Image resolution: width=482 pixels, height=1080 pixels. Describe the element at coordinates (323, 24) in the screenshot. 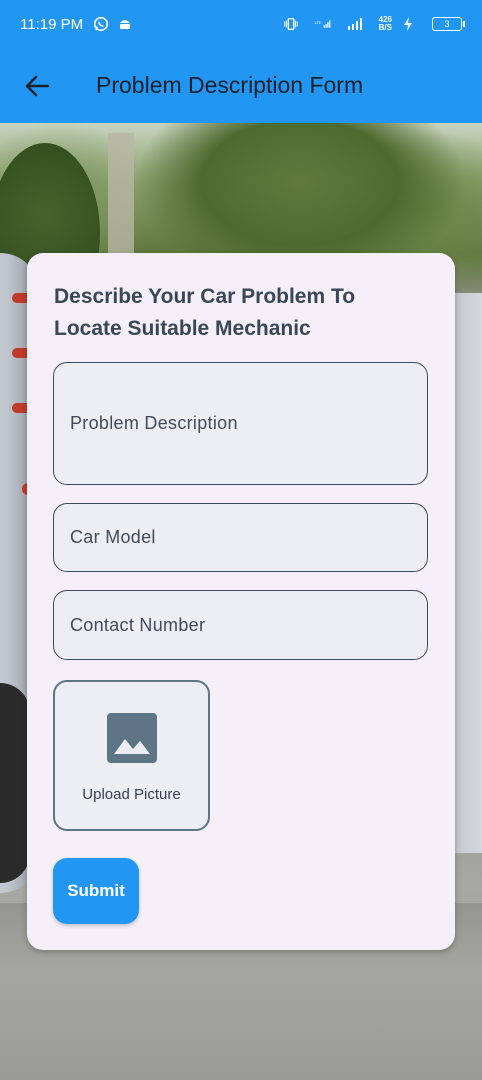

I see `lte-signal-icon: LTE` at that location.